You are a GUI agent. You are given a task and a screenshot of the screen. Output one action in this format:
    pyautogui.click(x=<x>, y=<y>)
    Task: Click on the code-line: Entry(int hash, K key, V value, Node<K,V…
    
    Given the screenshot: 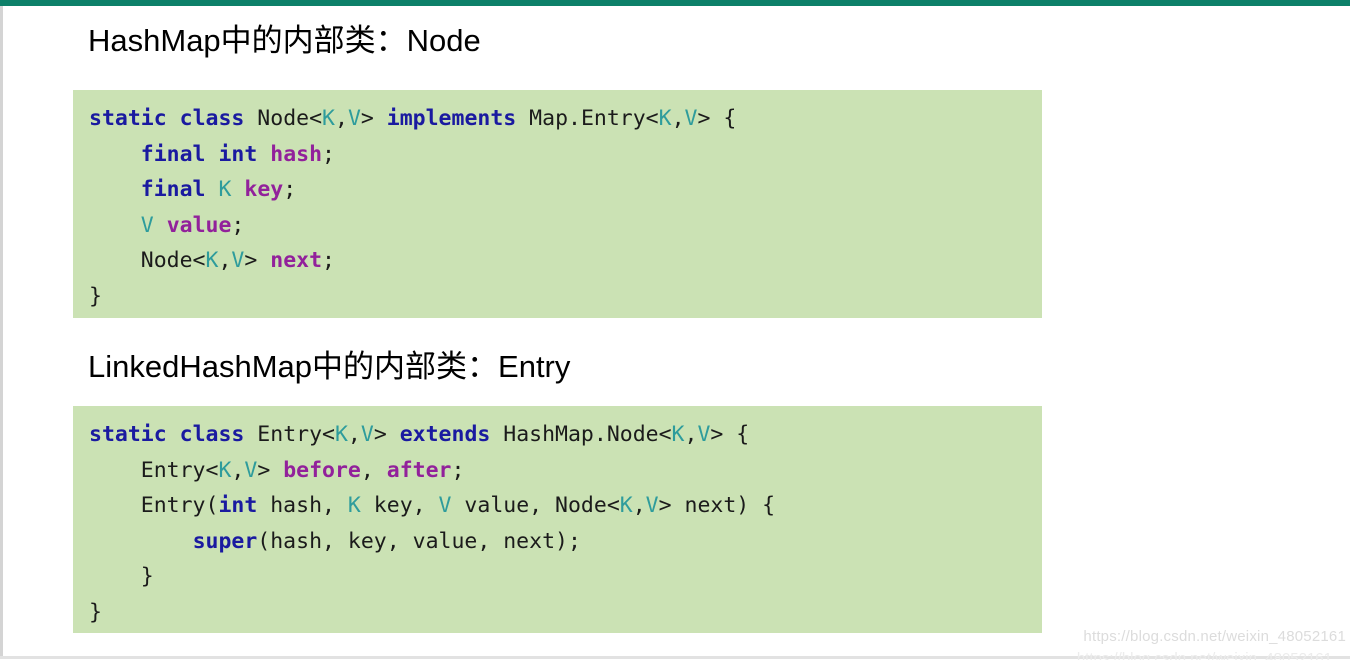 What is the action you would take?
    pyautogui.click(x=565, y=506)
    